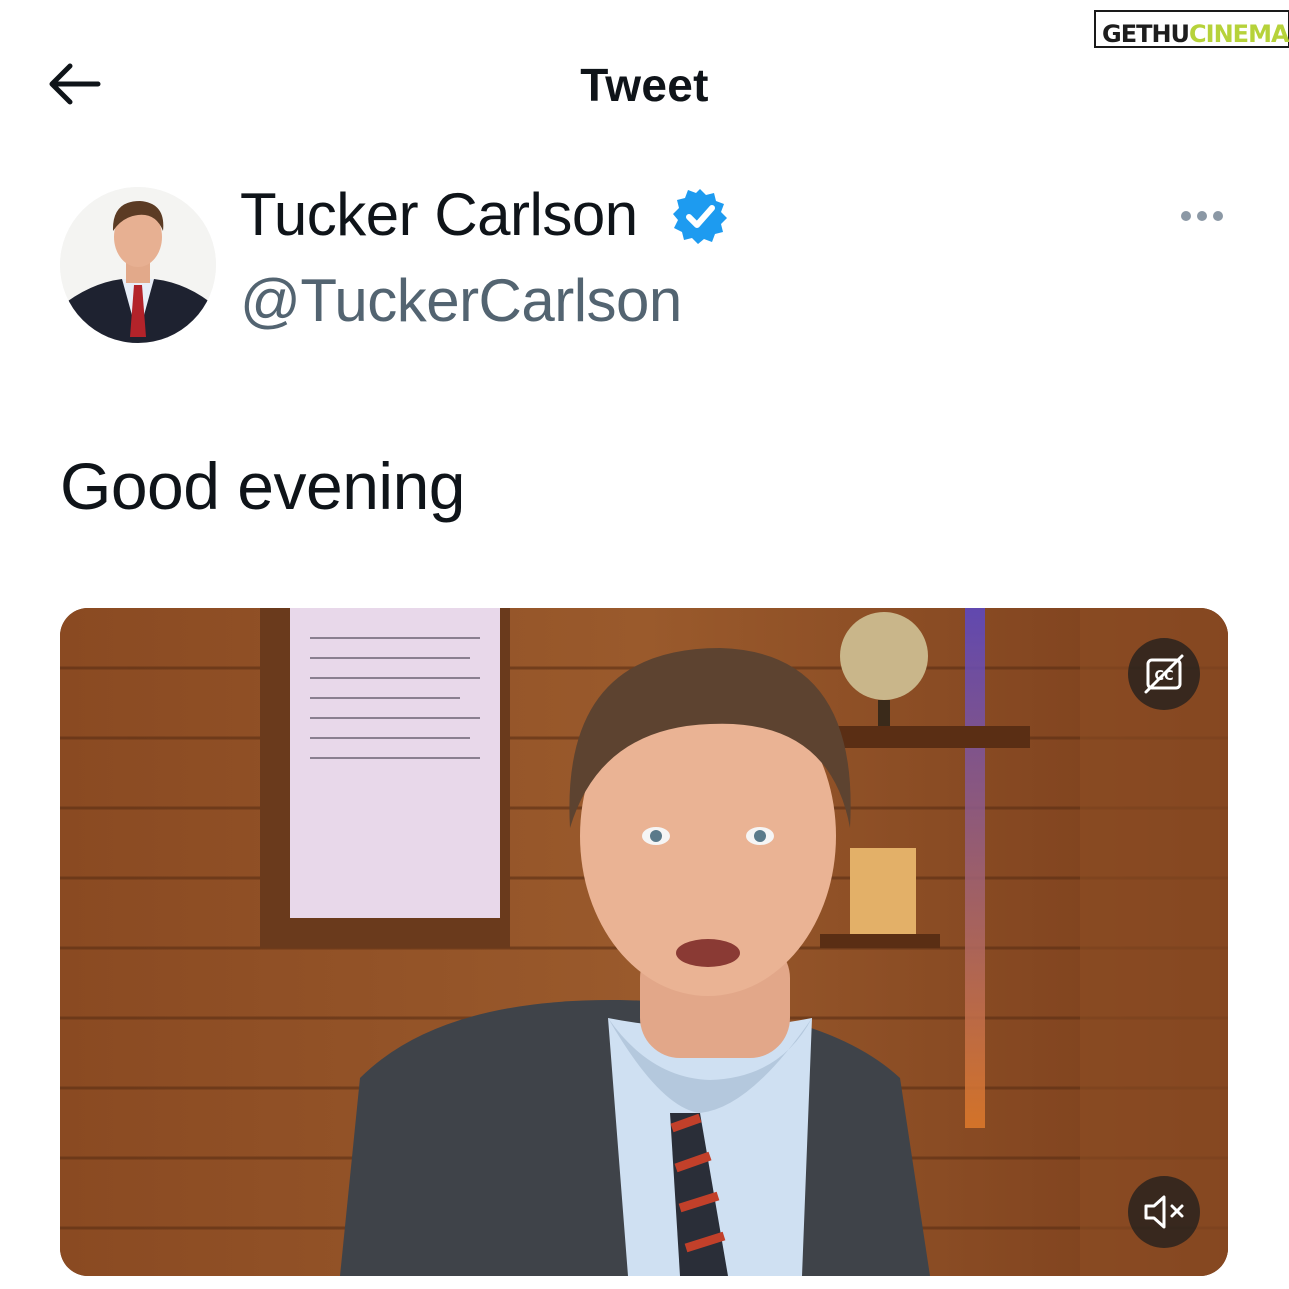  What do you see at coordinates (263, 486) in the screenshot?
I see `tweet-text: Good evening` at bounding box center [263, 486].